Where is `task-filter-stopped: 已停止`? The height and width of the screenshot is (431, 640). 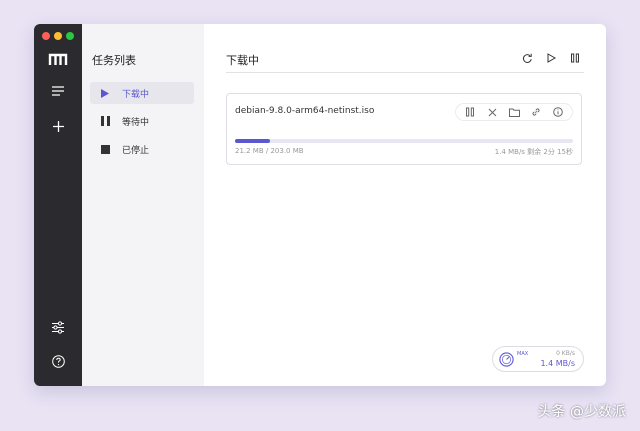 task-filter-stopped: 已停止 is located at coordinates (142, 149).